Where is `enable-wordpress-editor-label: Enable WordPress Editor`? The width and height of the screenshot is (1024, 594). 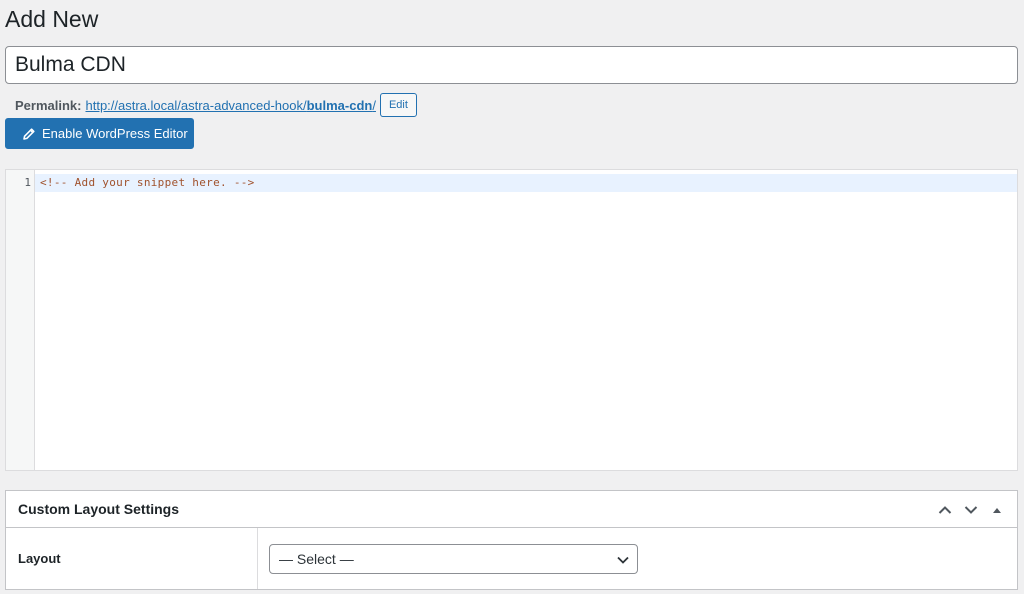
enable-wordpress-editor-label: Enable WordPress Editor is located at coordinates (115, 133).